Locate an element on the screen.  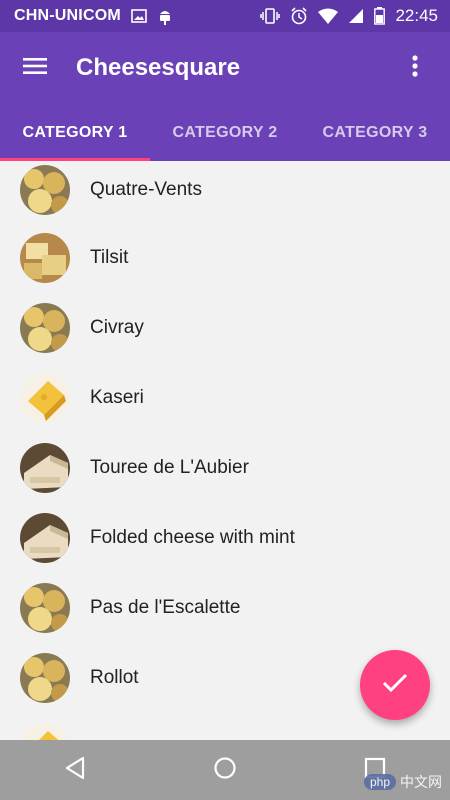
android-icon is located at coordinates (165, 16).